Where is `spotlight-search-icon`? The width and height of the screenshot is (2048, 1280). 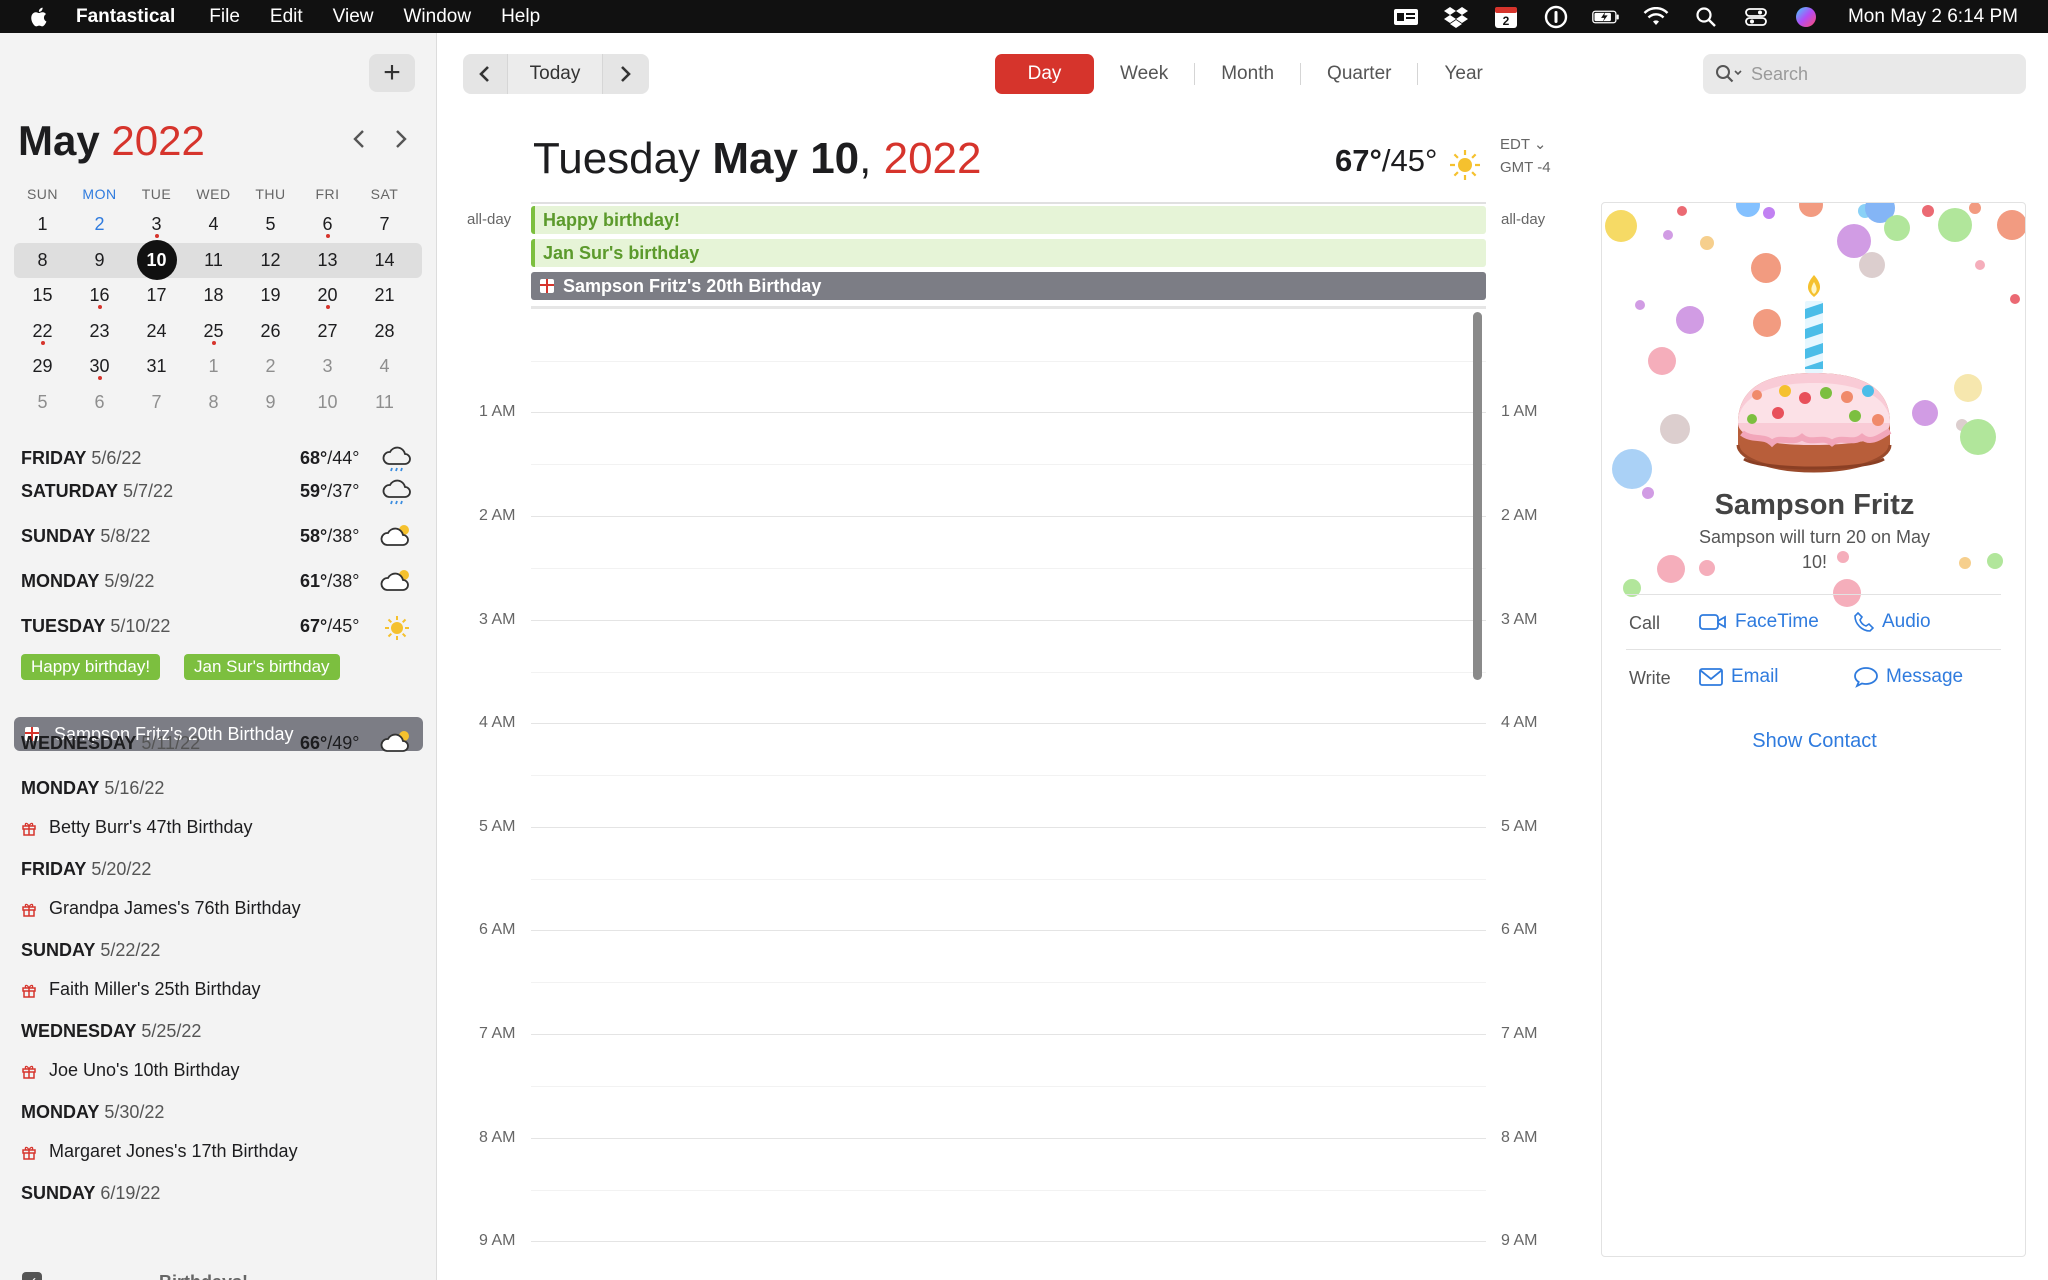 spotlight-search-icon is located at coordinates (1706, 17).